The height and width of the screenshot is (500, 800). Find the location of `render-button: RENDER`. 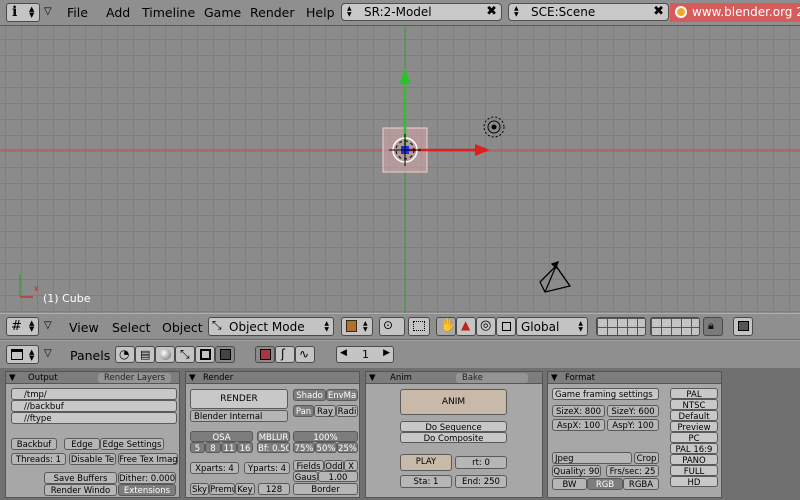

render-button: RENDER is located at coordinates (239, 399).